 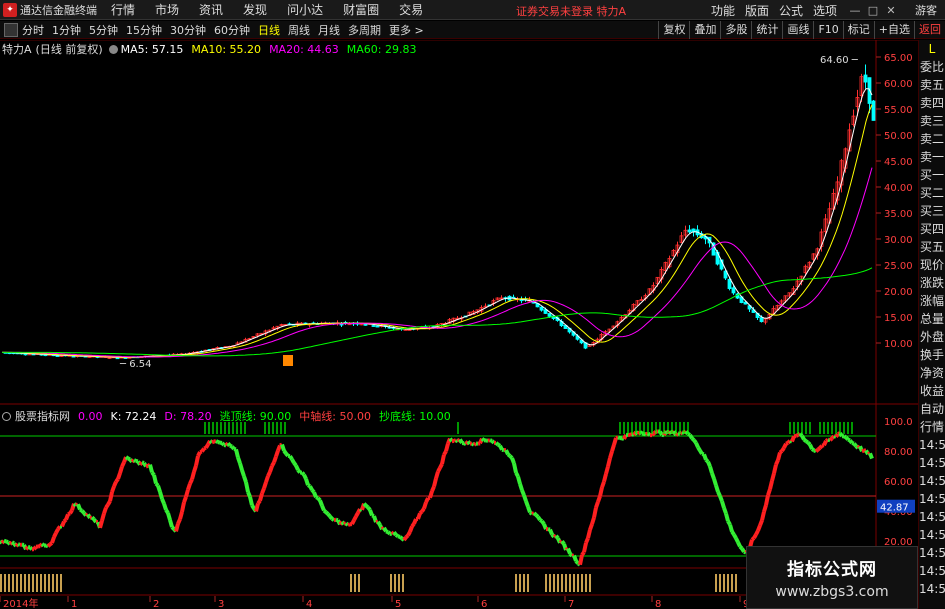 What do you see at coordinates (255, 9) in the screenshot?
I see `menu-discover: 发现` at bounding box center [255, 9].